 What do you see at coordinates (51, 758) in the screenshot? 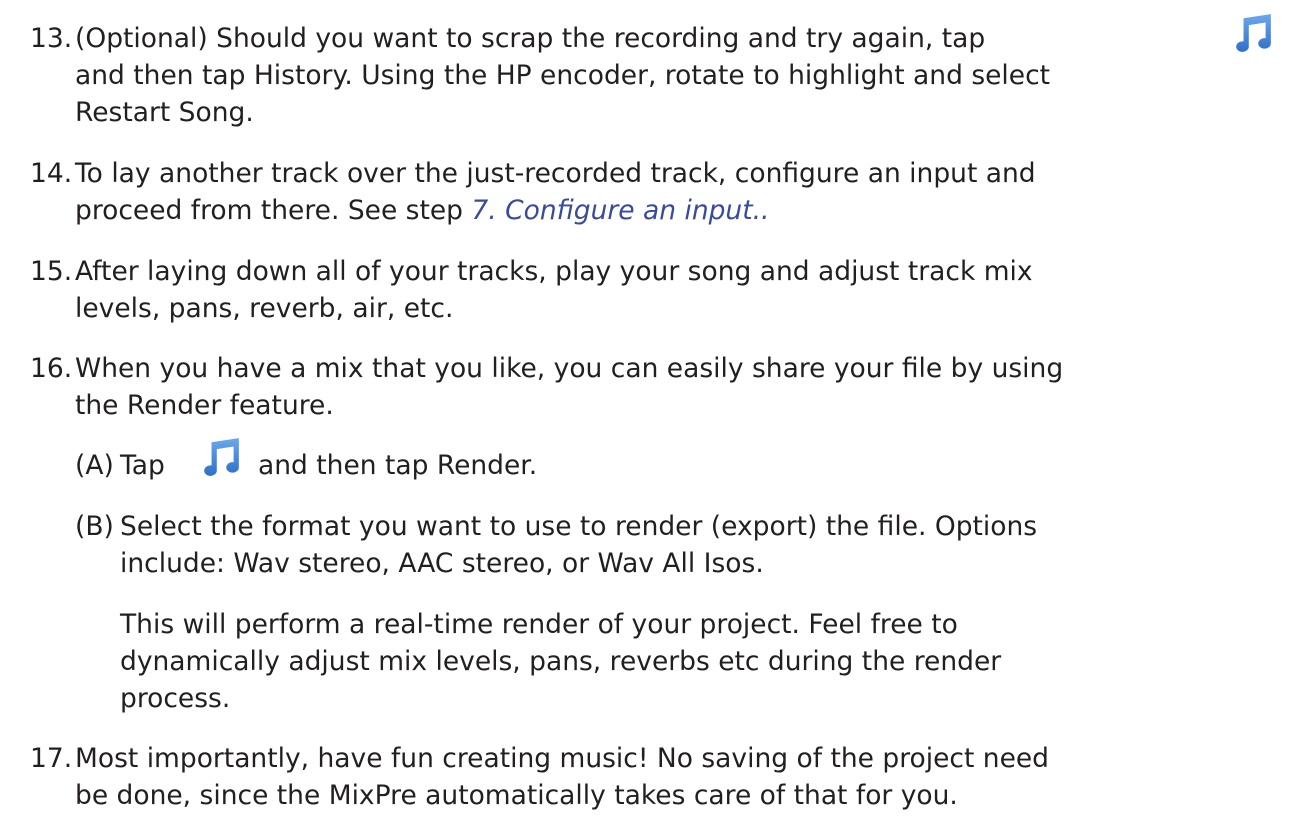
I see `step-number: 17.` at bounding box center [51, 758].